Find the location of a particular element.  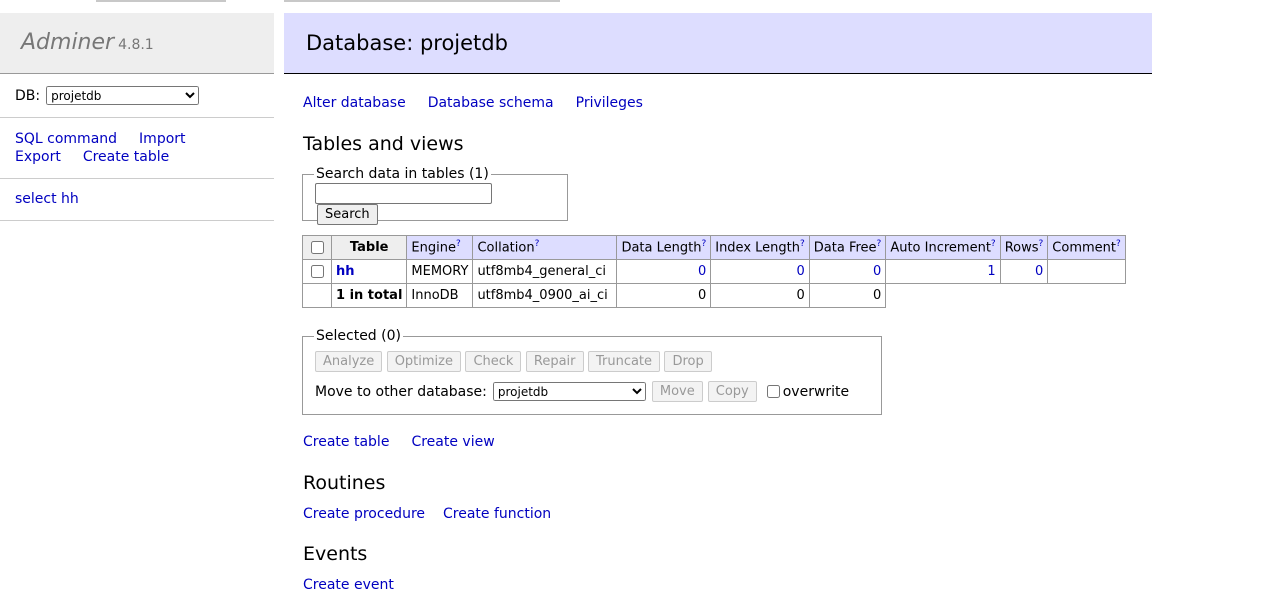

collation-cell: utf8mb4_general_ci is located at coordinates (545, 271).